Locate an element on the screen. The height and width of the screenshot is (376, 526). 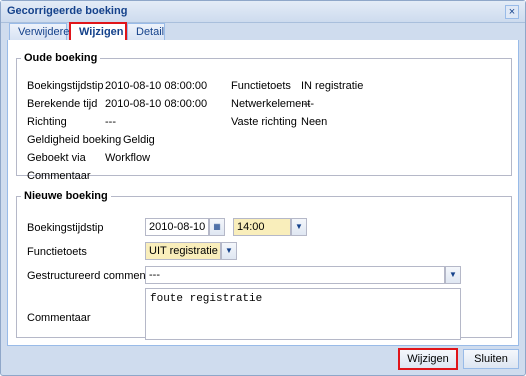
wijzigen-button: Wijzigen is located at coordinates (428, 359).